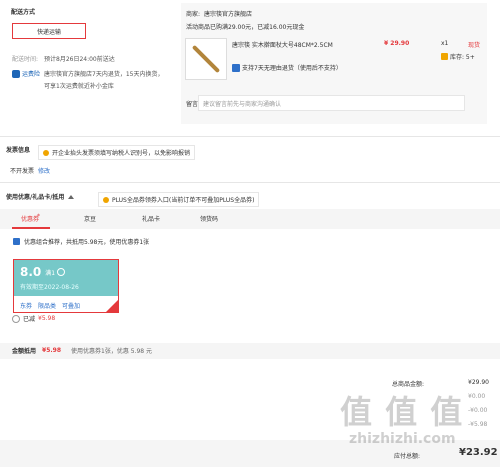 This screenshot has height=467, width=500. Describe the element at coordinates (183, 200) in the screenshot. I see `plus-tip-text: PLUS全品券领券入口(当前订单不可叠加PLUS全品券)` at that location.